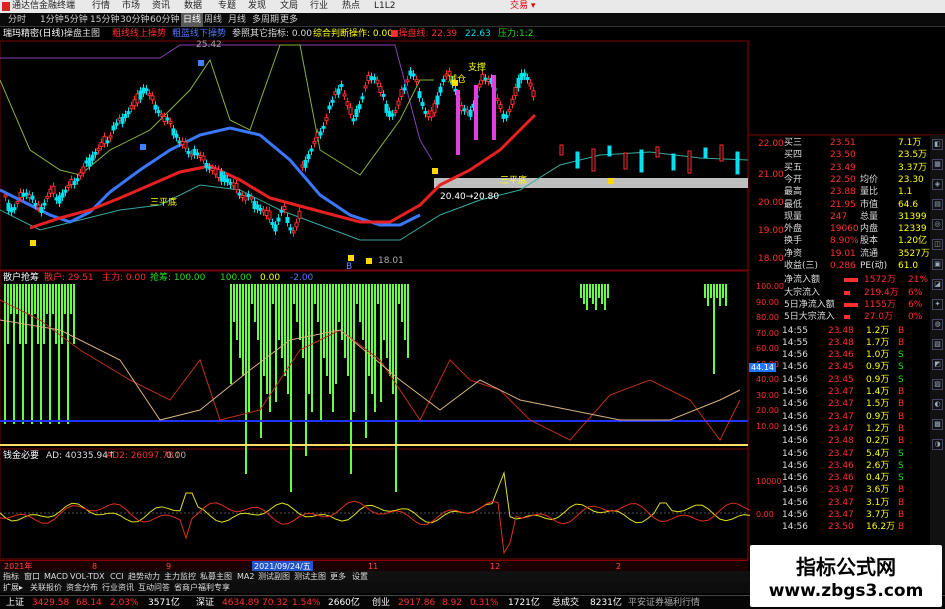 This screenshot has width=945, height=609. What do you see at coordinates (937, 144) in the screenshot?
I see `side-tool-icon: ◧` at bounding box center [937, 144].